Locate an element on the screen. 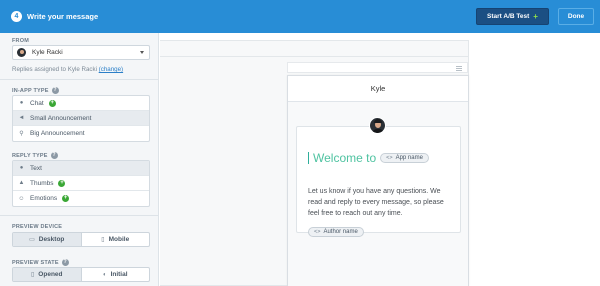 Image resolution: width=600 pixels, height=286 pixels. mobile-label: Mobile is located at coordinates (119, 239).